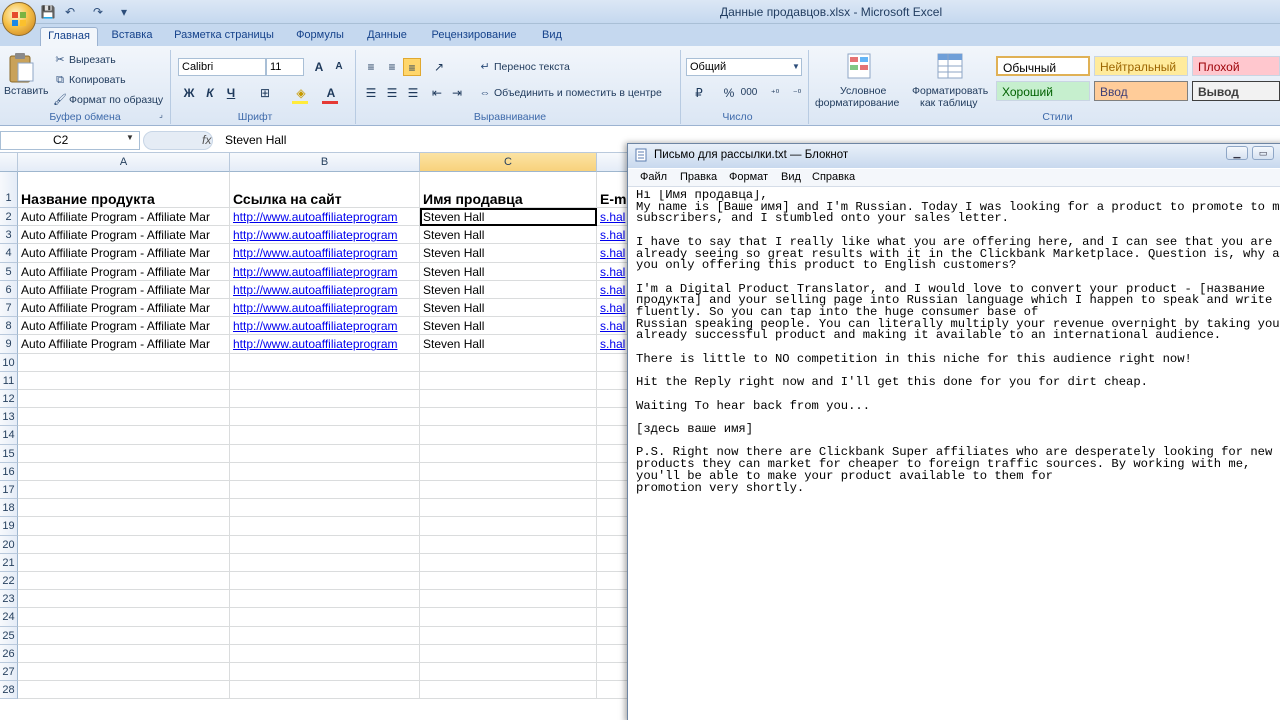  Describe the element at coordinates (9, 253) in the screenshot. I see `row-header-4: 4` at that location.